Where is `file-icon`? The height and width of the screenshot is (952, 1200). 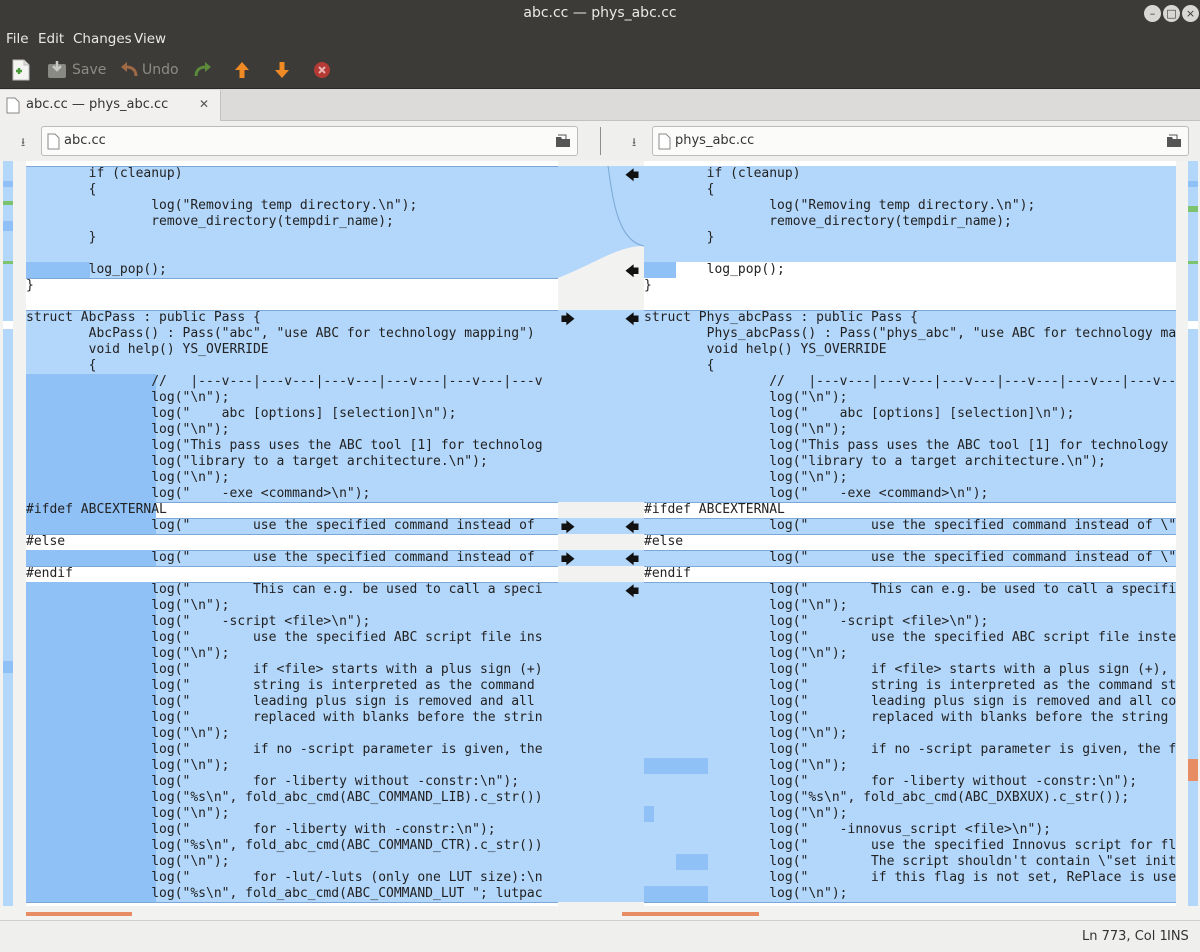 file-icon is located at coordinates (53, 141).